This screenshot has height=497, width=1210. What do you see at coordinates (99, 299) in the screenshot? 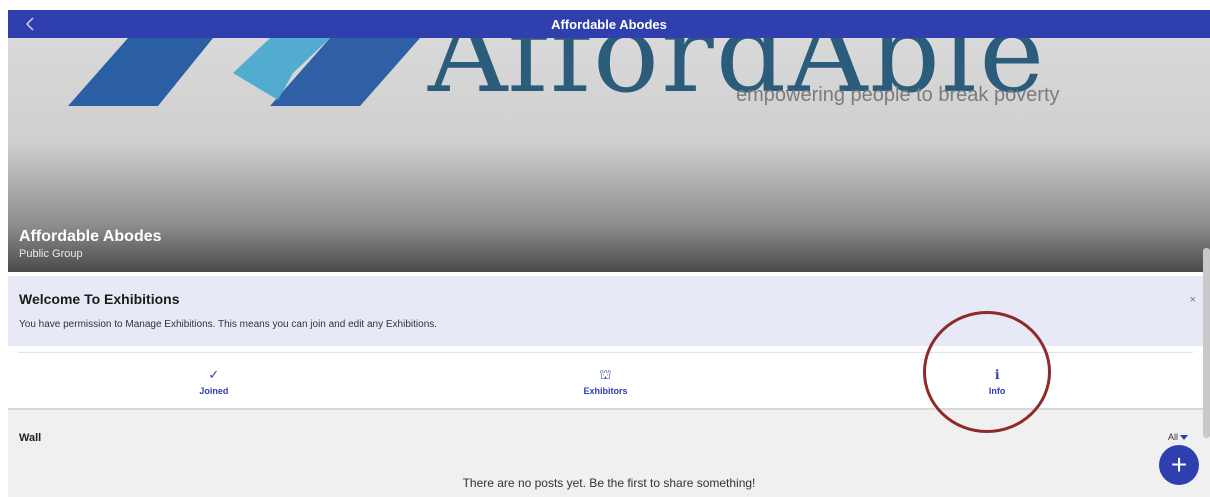
I see `welcome-heading: Welcome To Exhibitions` at bounding box center [99, 299].